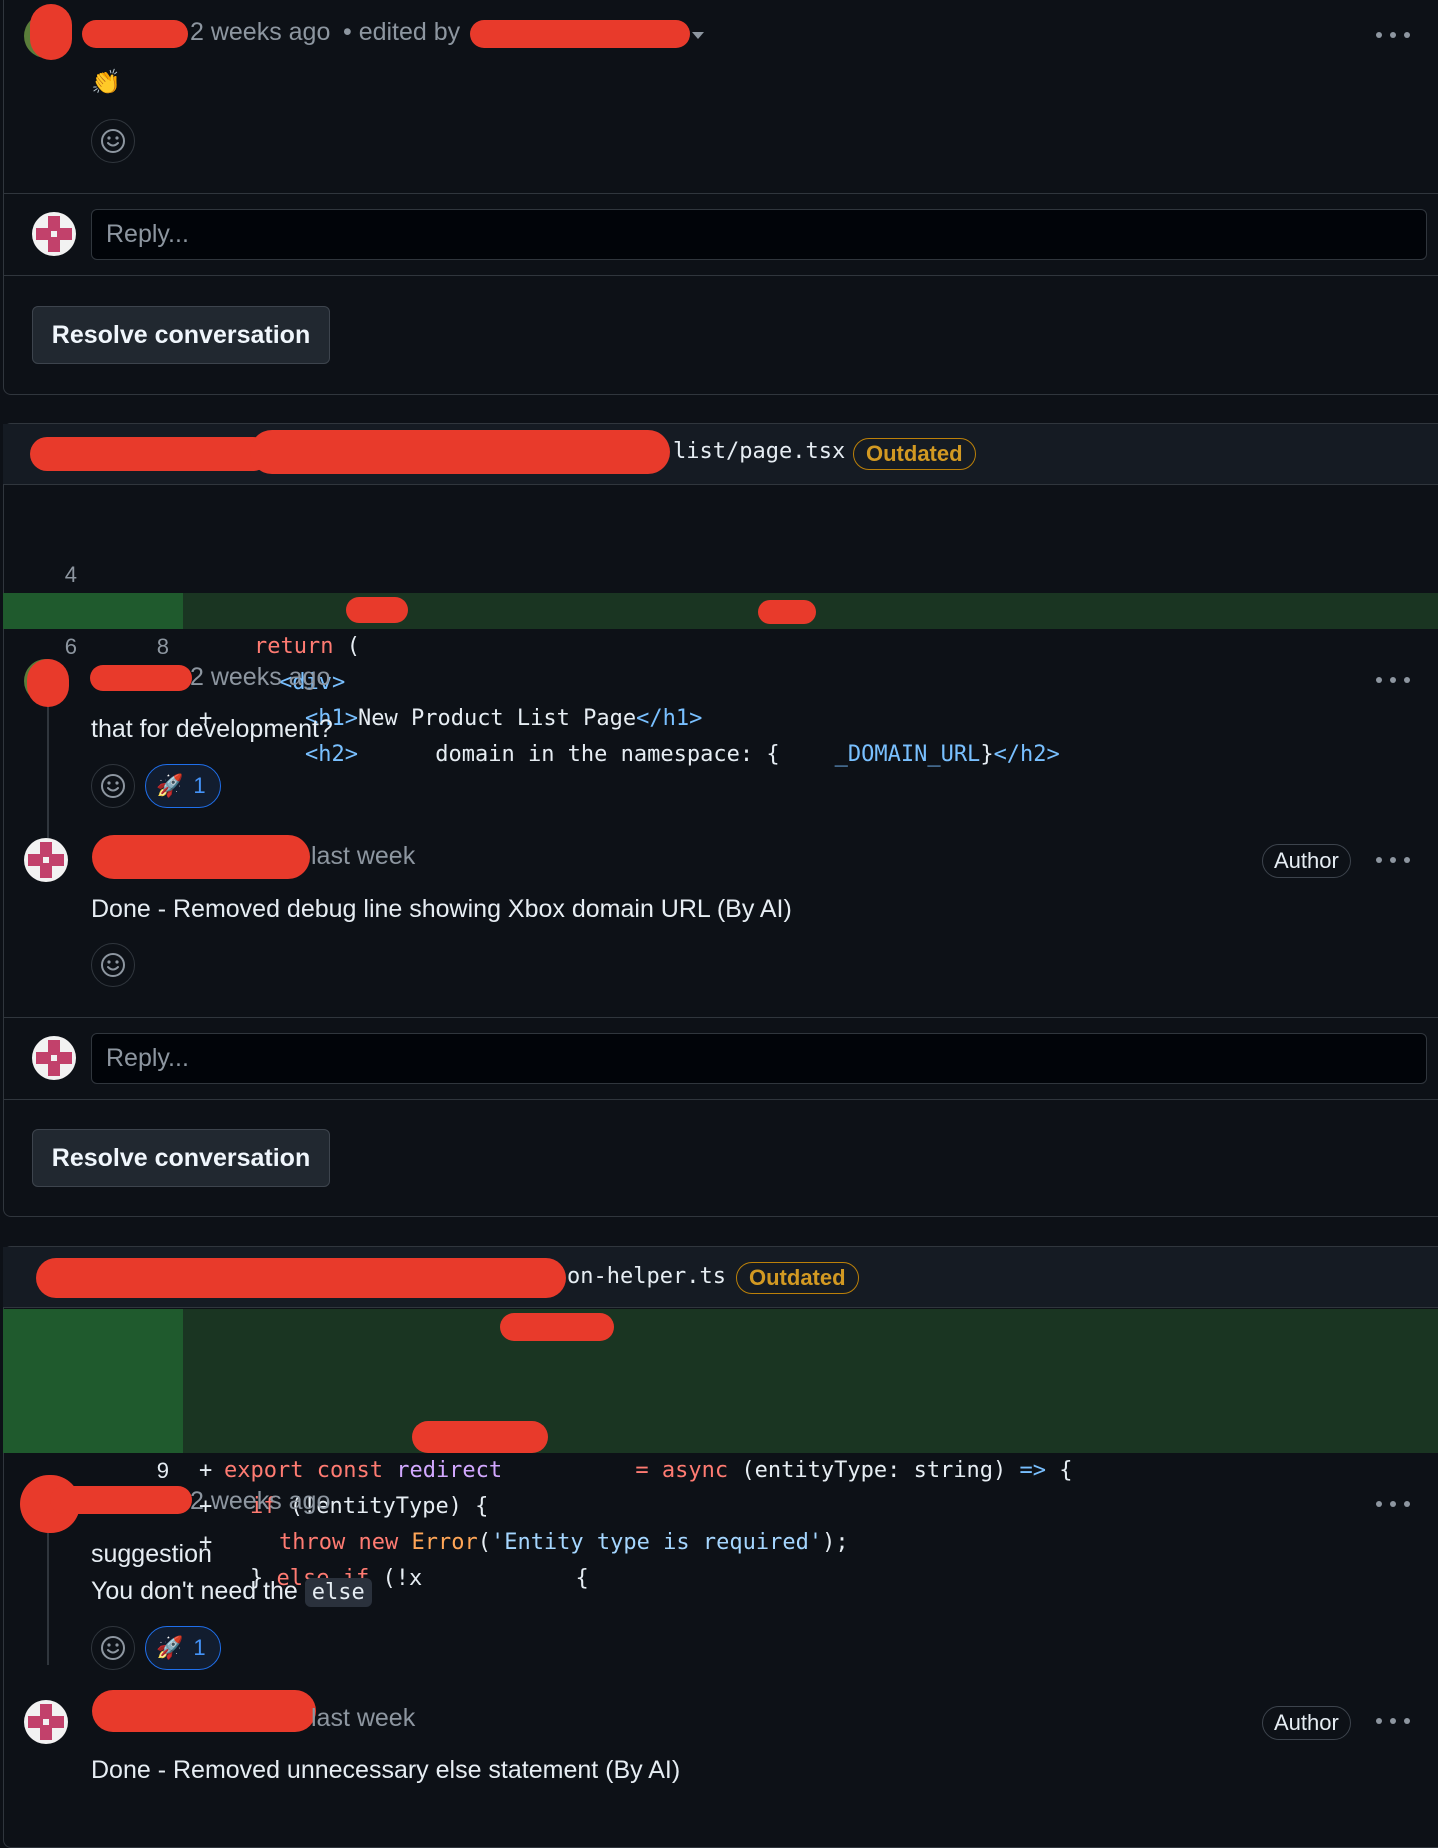 This screenshot has width=1438, height=1848. I want to click on diff-line-added: 10 + } else if (!x {, so click(720, 1504).